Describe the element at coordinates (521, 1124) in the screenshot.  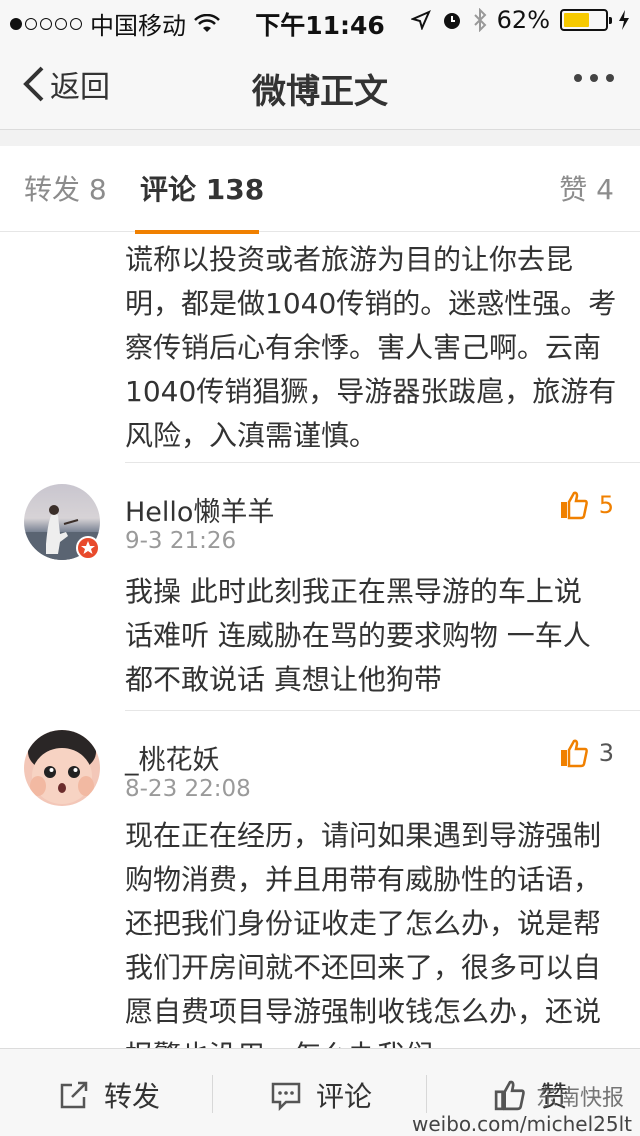
I see `watermark-url: weibo.com/michel25lt` at that location.